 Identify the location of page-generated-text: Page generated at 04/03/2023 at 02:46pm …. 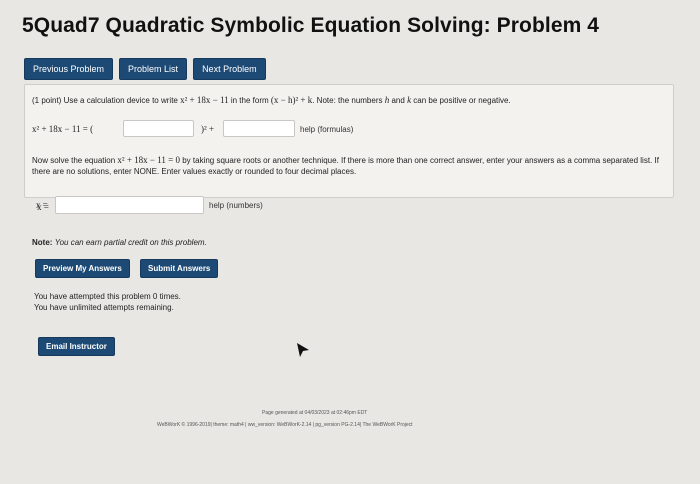
(315, 413).